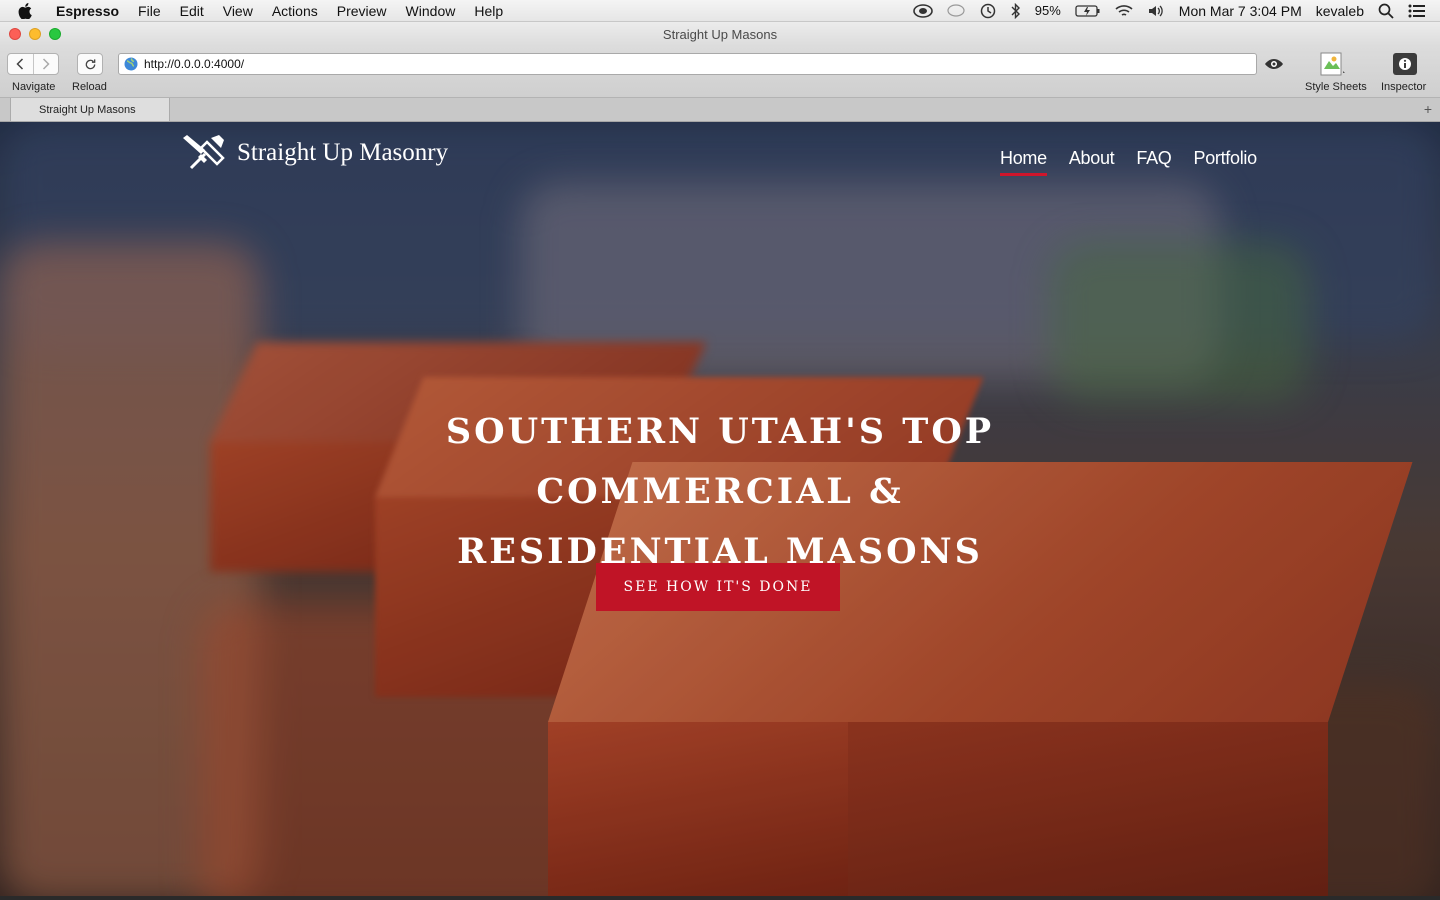 The image size is (1440, 900). Describe the element at coordinates (718, 587) in the screenshot. I see `see-how-its-done-button: SEE HOW IT'S DONE` at that location.